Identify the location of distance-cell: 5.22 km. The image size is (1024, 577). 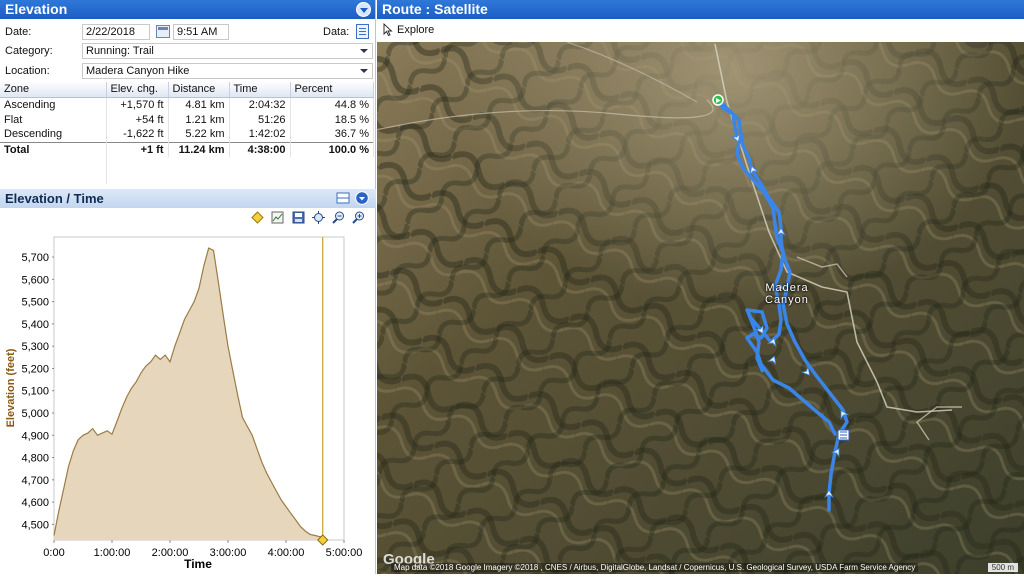
(199, 134).